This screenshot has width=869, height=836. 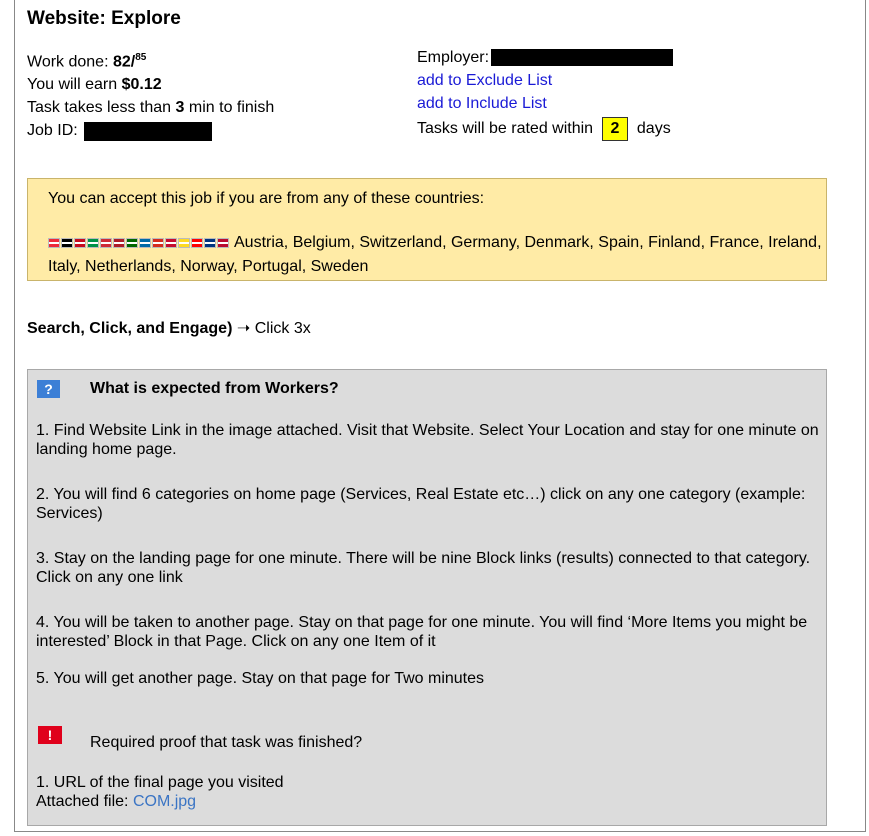 I want to click on attached-label: Attached file:, so click(x=82, y=801).